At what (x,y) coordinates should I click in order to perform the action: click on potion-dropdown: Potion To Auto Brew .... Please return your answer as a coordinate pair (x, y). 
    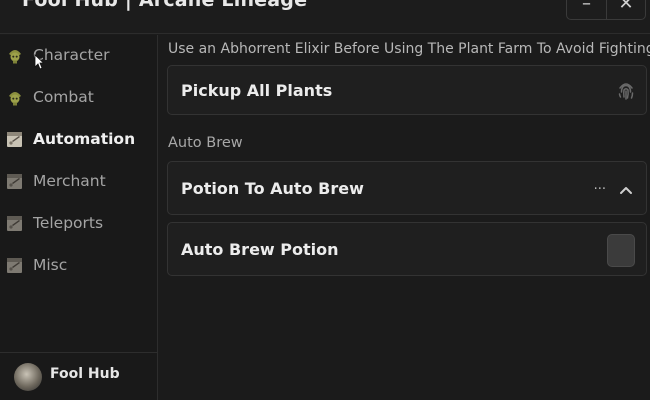
    Looking at the image, I should click on (407, 188).